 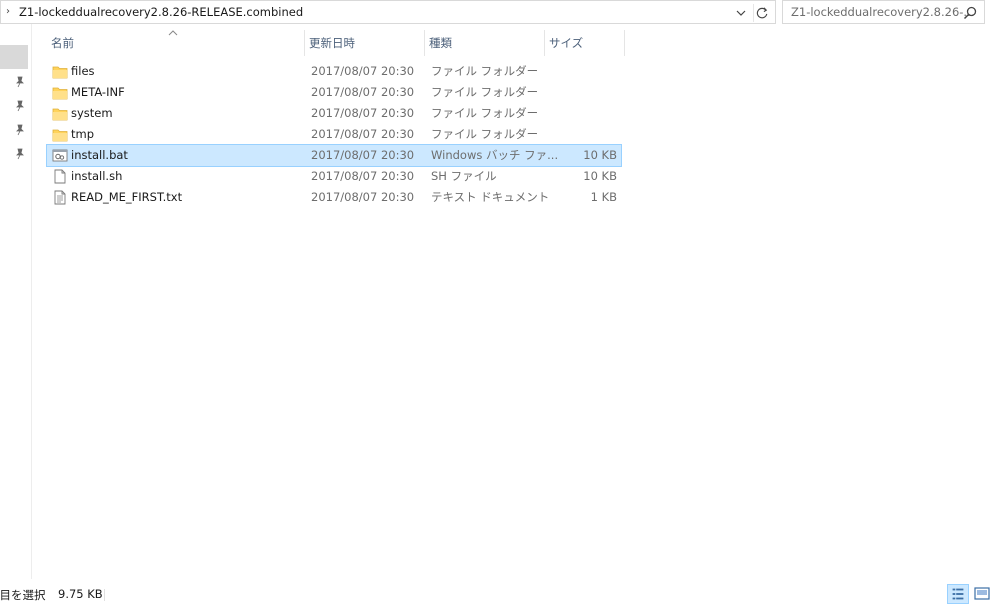 I want to click on file-name: META-INF, so click(x=98, y=92).